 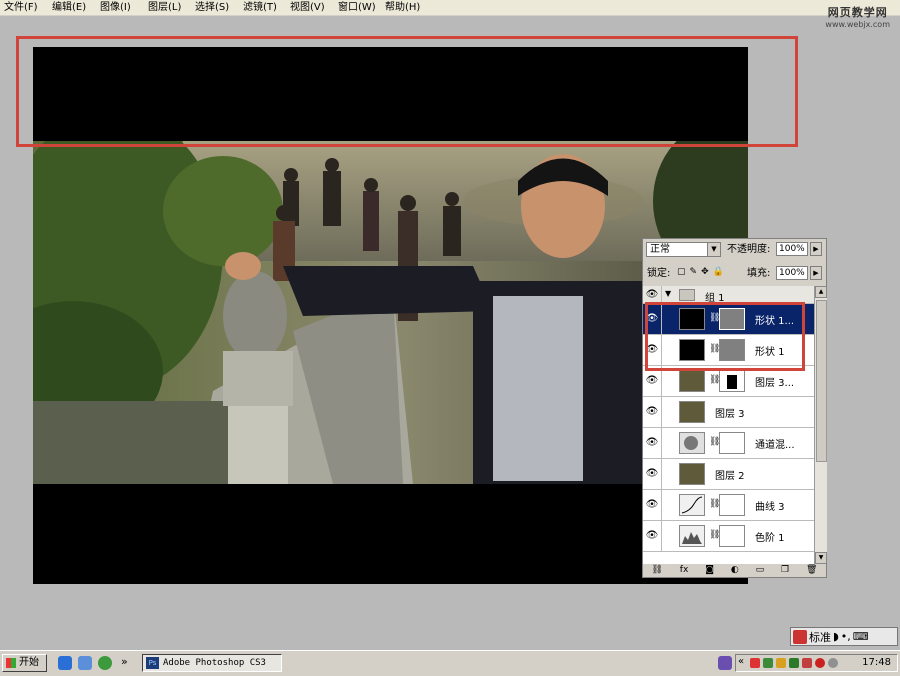 What do you see at coordinates (450, 663) in the screenshot?
I see `taskbar: 开始 » Ps Adobe Photoshop CS3 « 17:48` at bounding box center [450, 663].